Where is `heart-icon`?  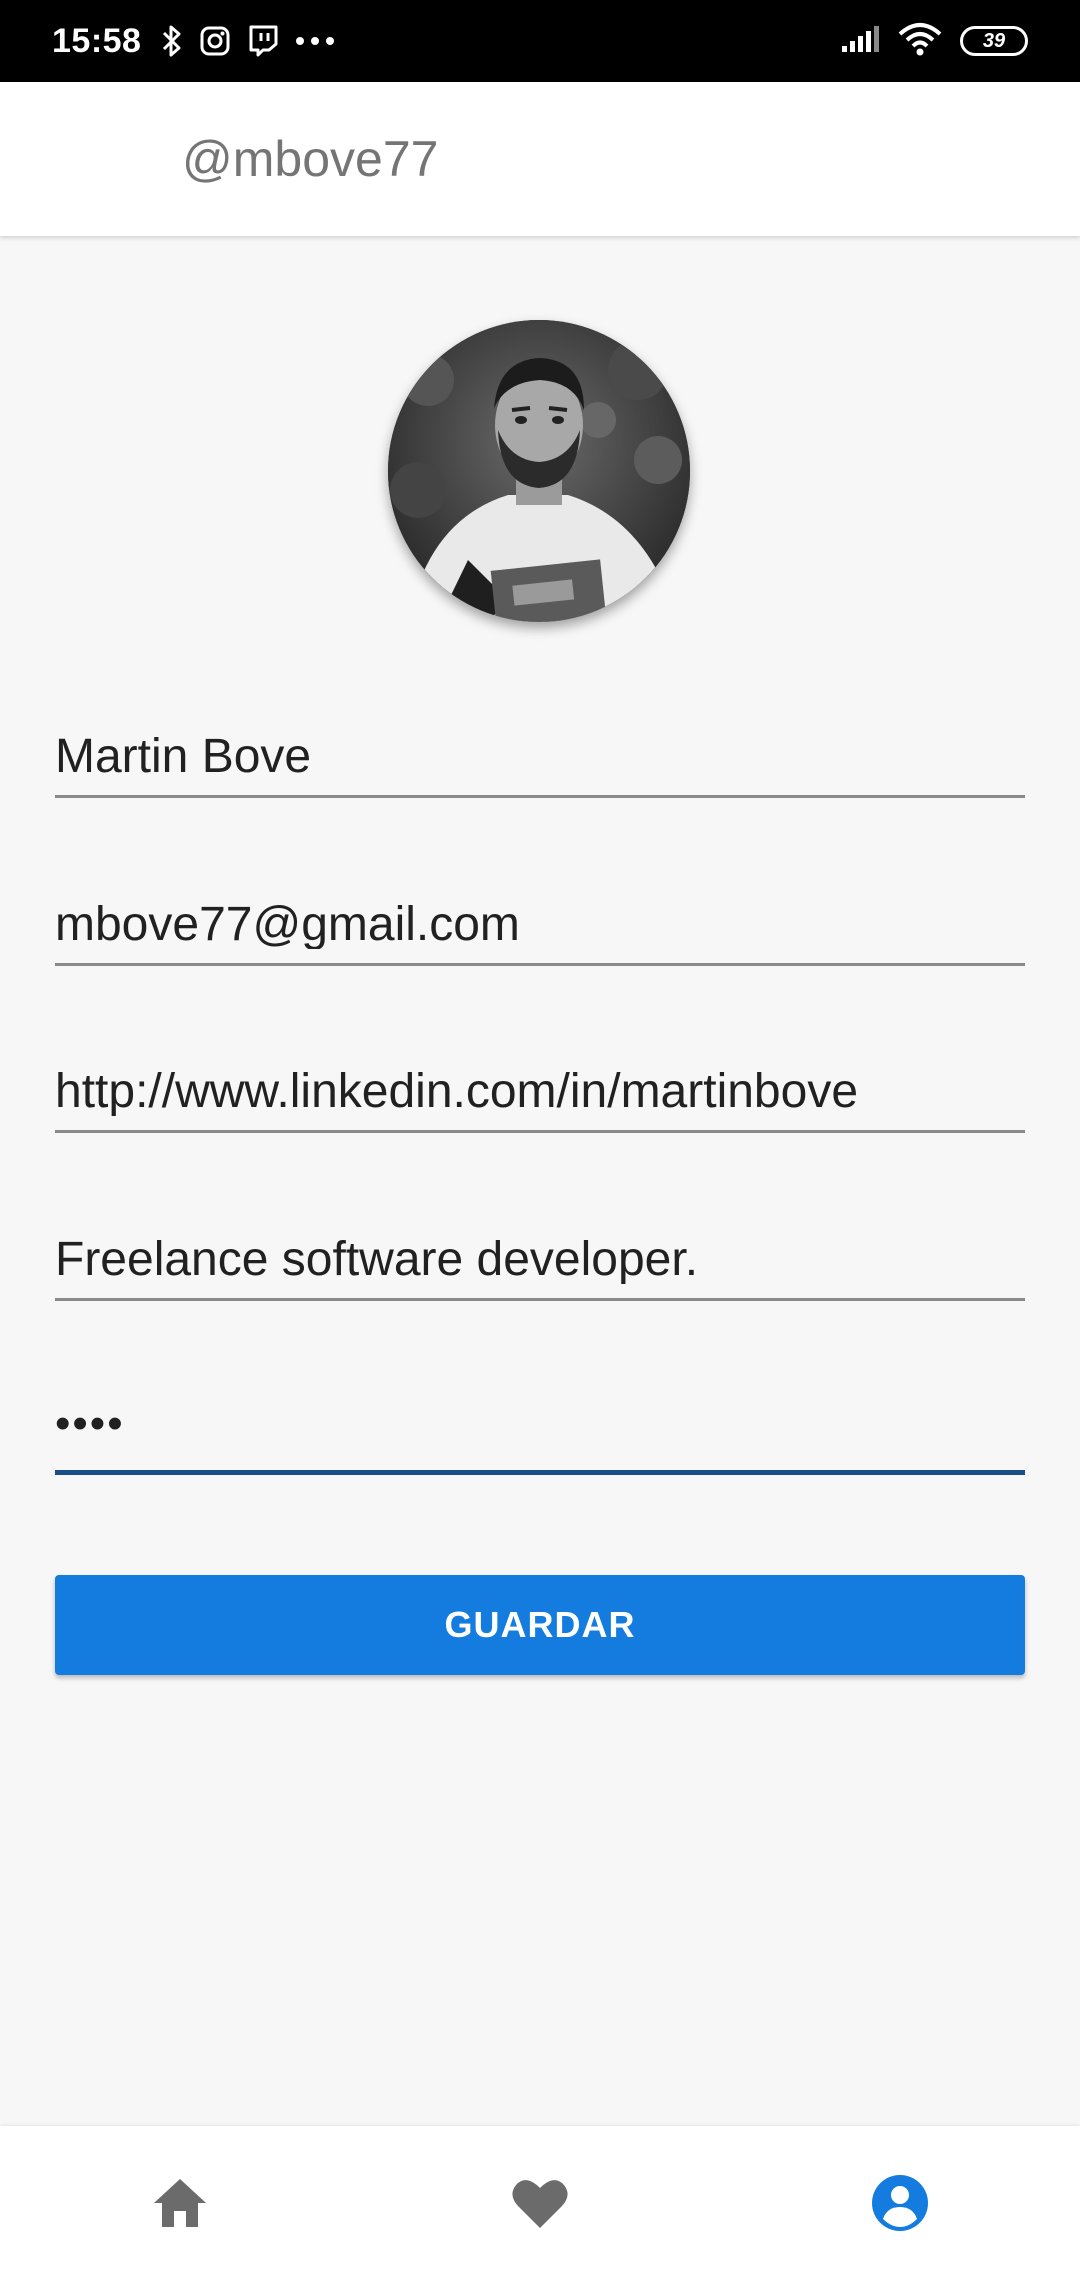 heart-icon is located at coordinates (540, 2204).